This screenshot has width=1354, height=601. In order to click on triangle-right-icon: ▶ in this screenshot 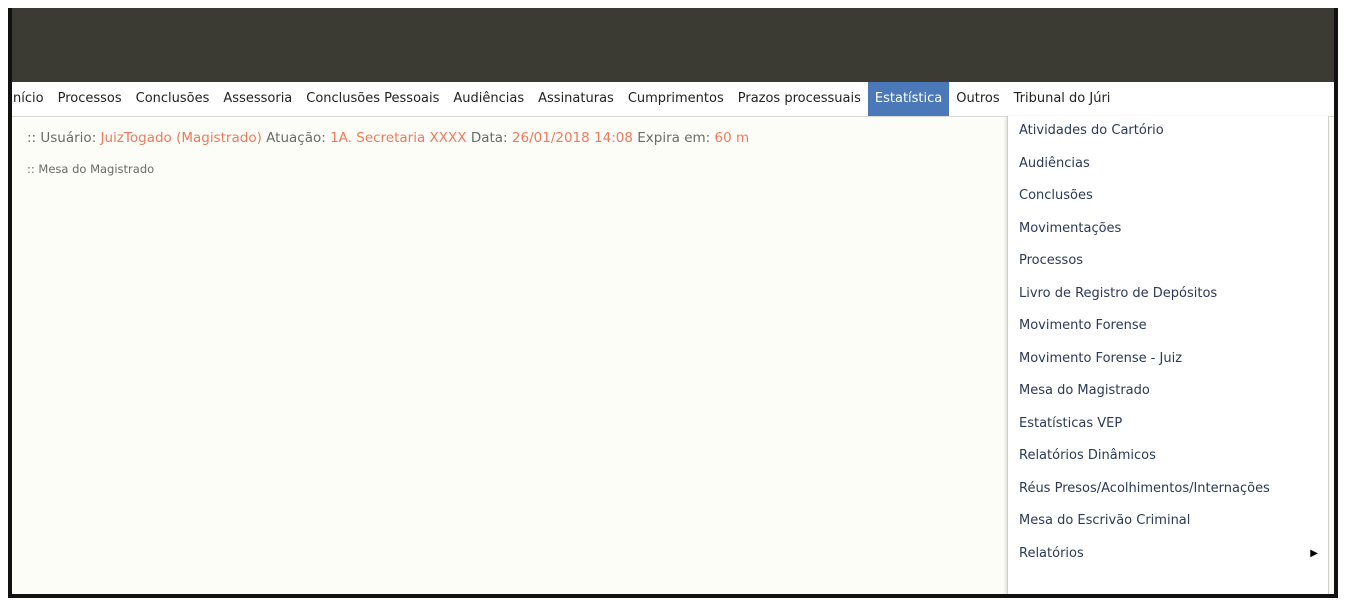, I will do `click(1314, 553)`.